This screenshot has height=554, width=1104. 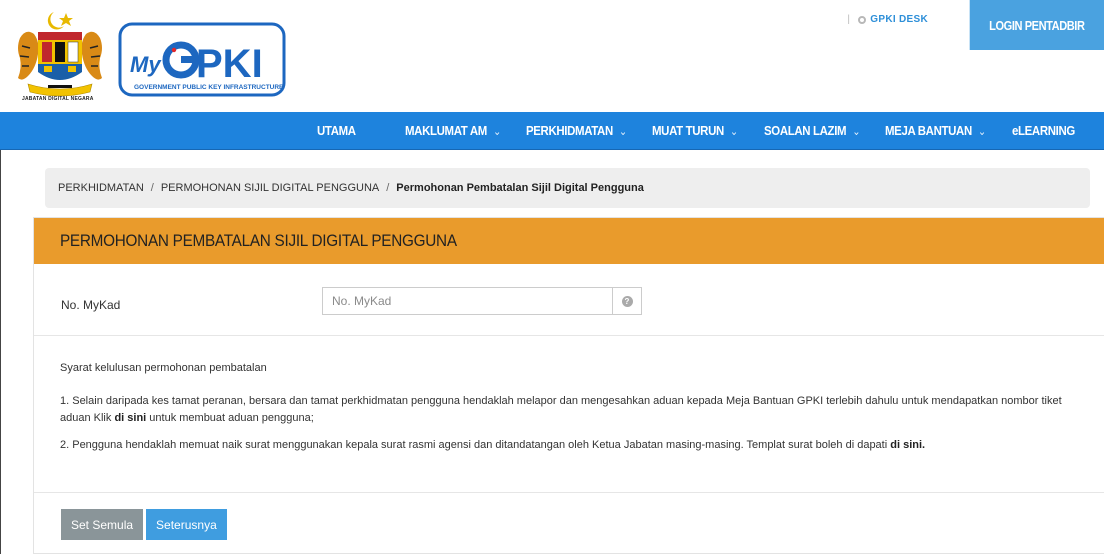 I want to click on gpki-desk-link: | GPKI DESK, so click(x=887, y=19).